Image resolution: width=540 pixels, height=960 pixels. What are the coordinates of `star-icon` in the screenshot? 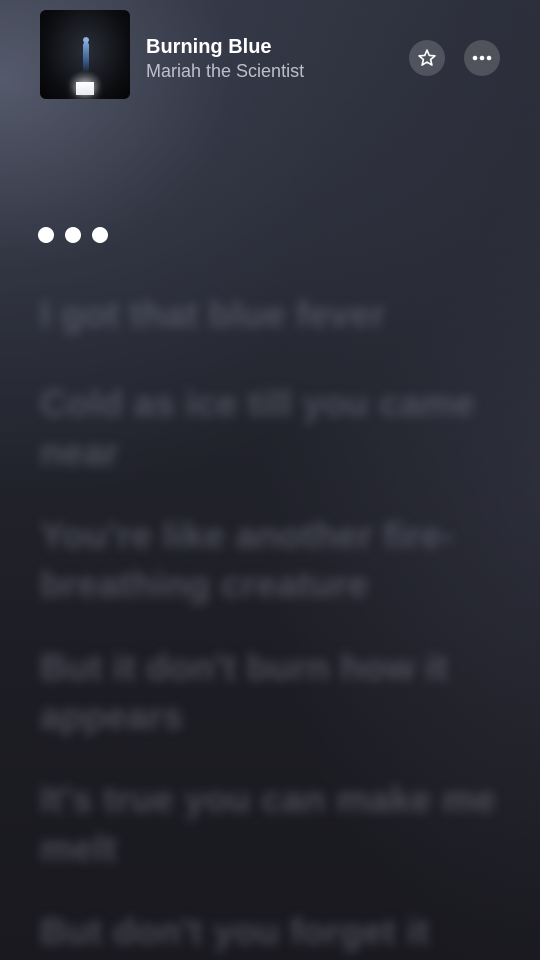 It's located at (427, 57).